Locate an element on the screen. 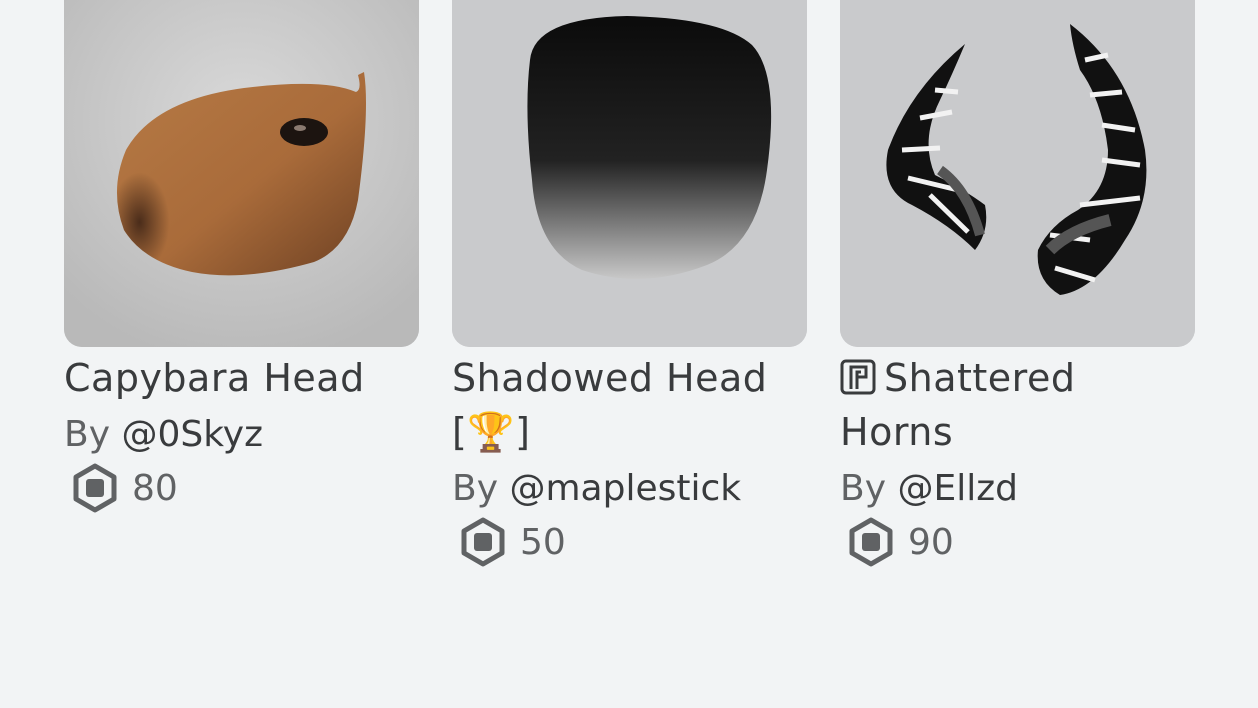 The height and width of the screenshot is (708, 1258). capybara-head-image is located at coordinates (241, 173).